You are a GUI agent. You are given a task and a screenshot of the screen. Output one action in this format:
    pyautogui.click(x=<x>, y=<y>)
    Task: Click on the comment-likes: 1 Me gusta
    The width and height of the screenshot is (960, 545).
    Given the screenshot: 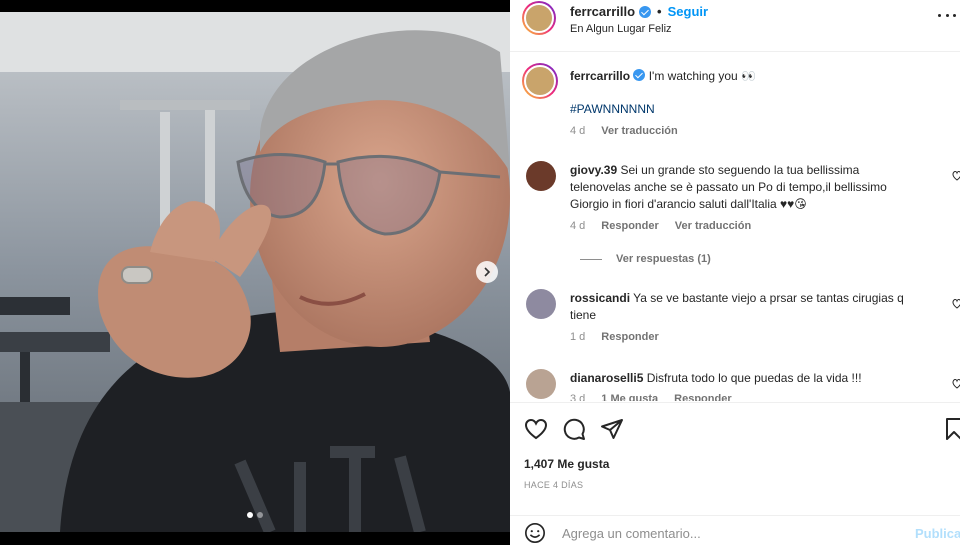 What is the action you would take?
    pyautogui.click(x=629, y=397)
    